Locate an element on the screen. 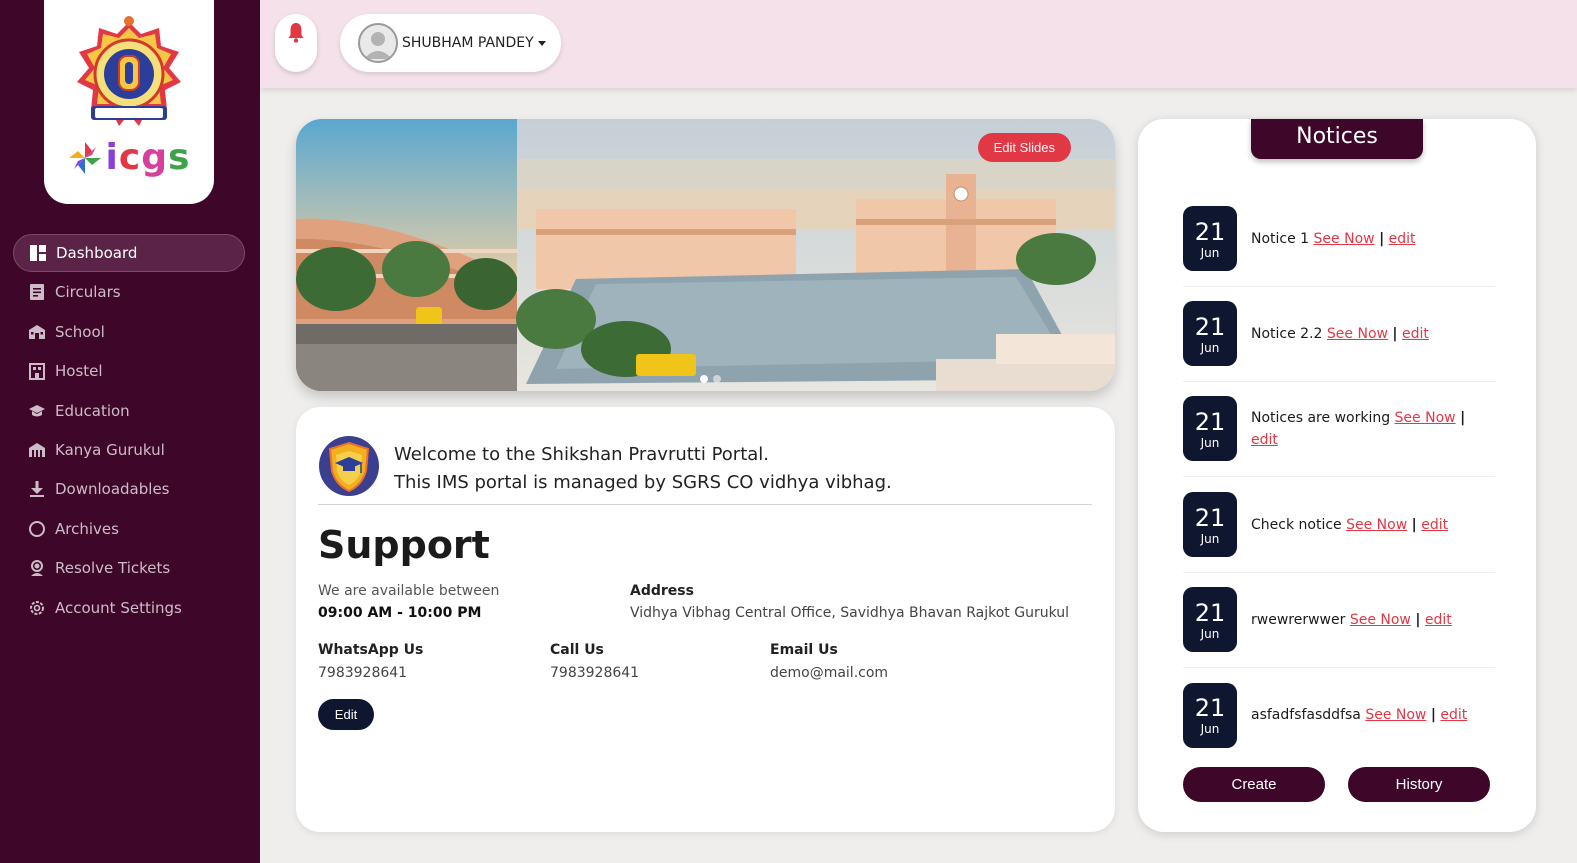 Image resolution: width=1577 pixels, height=863 pixels. notice-title: Notices are working is located at coordinates (1321, 417).